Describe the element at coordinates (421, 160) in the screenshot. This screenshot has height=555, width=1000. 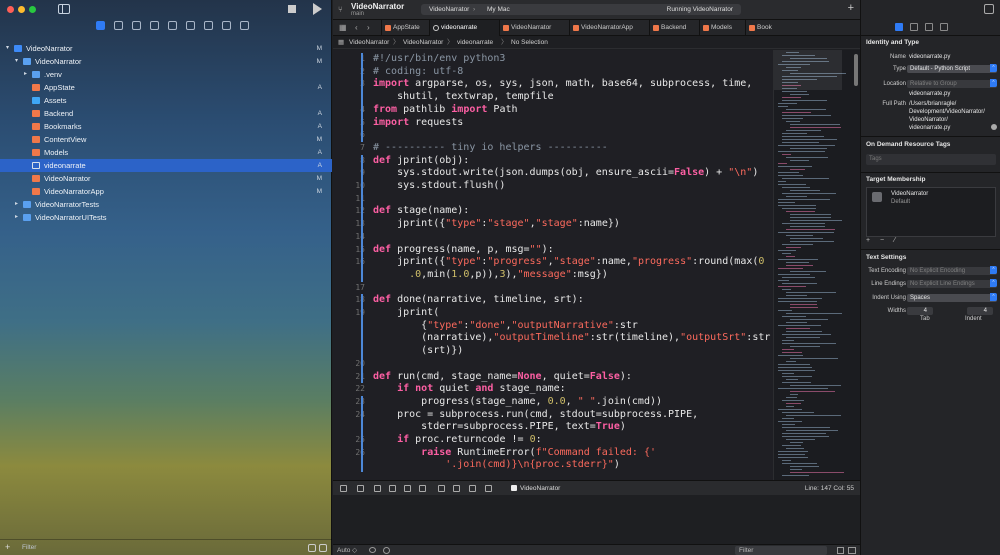
I see `code-line: def jprint(obj):` at that location.